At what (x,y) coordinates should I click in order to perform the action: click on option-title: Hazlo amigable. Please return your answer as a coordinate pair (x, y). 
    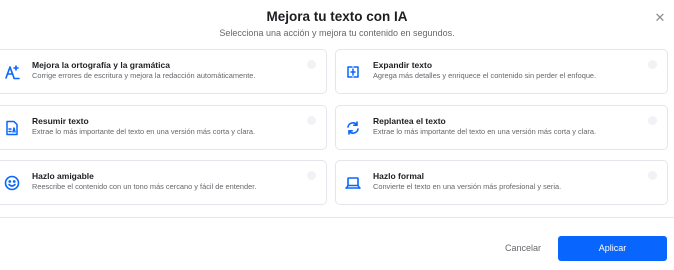
    Looking at the image, I should click on (63, 176).